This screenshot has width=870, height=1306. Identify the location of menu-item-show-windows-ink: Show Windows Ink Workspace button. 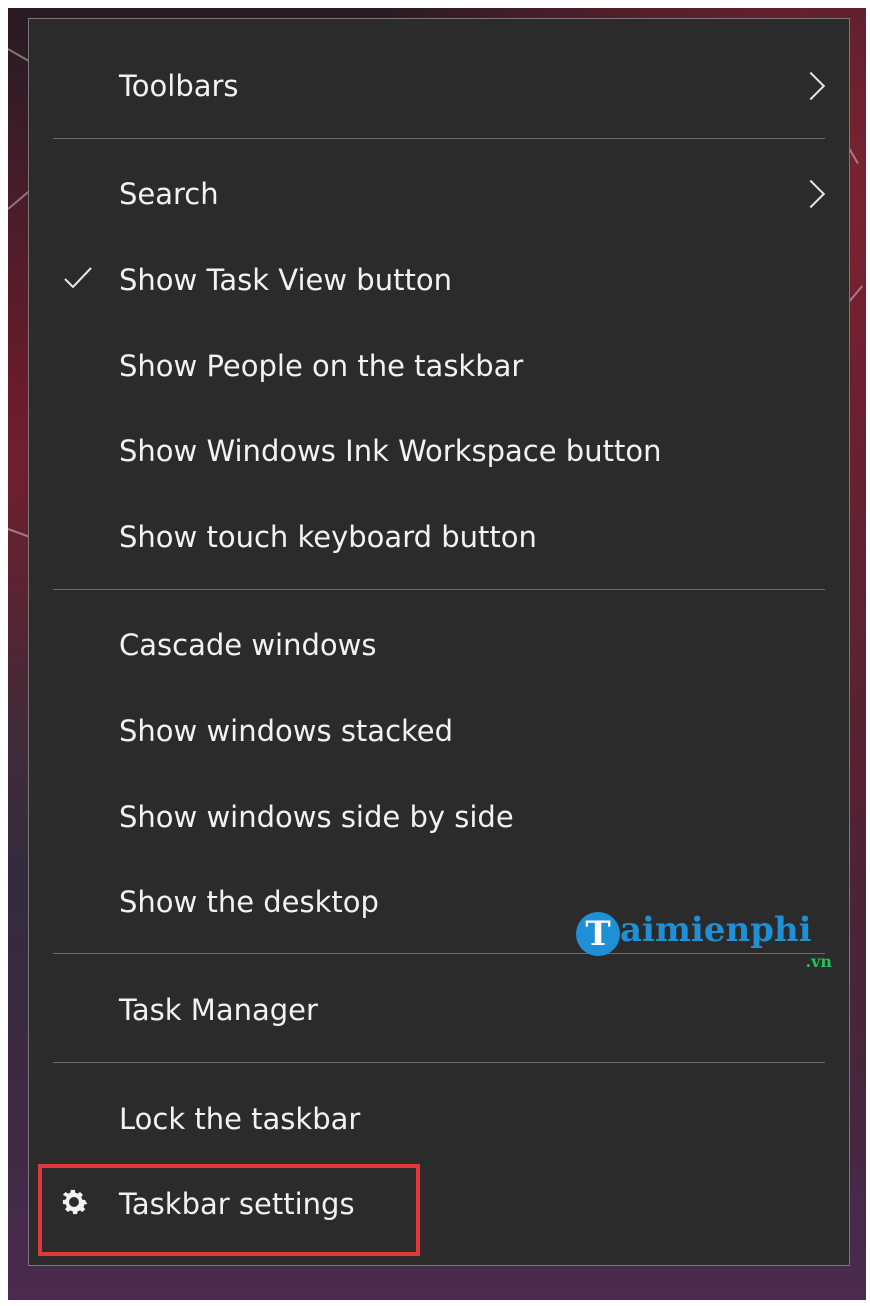
(439, 451).